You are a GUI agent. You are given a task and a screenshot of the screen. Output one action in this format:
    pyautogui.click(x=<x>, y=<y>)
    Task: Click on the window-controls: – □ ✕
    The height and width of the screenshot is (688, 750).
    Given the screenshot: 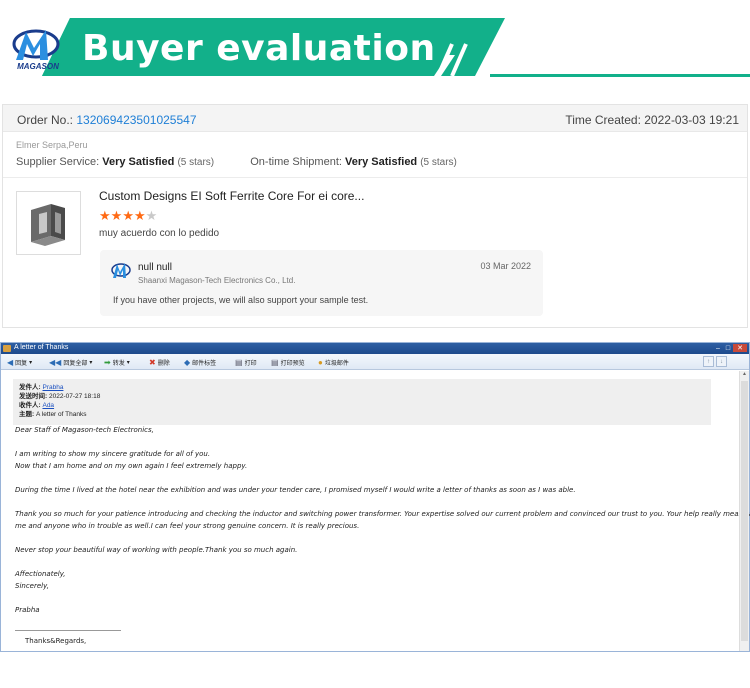 What is the action you would take?
    pyautogui.click(x=730, y=348)
    